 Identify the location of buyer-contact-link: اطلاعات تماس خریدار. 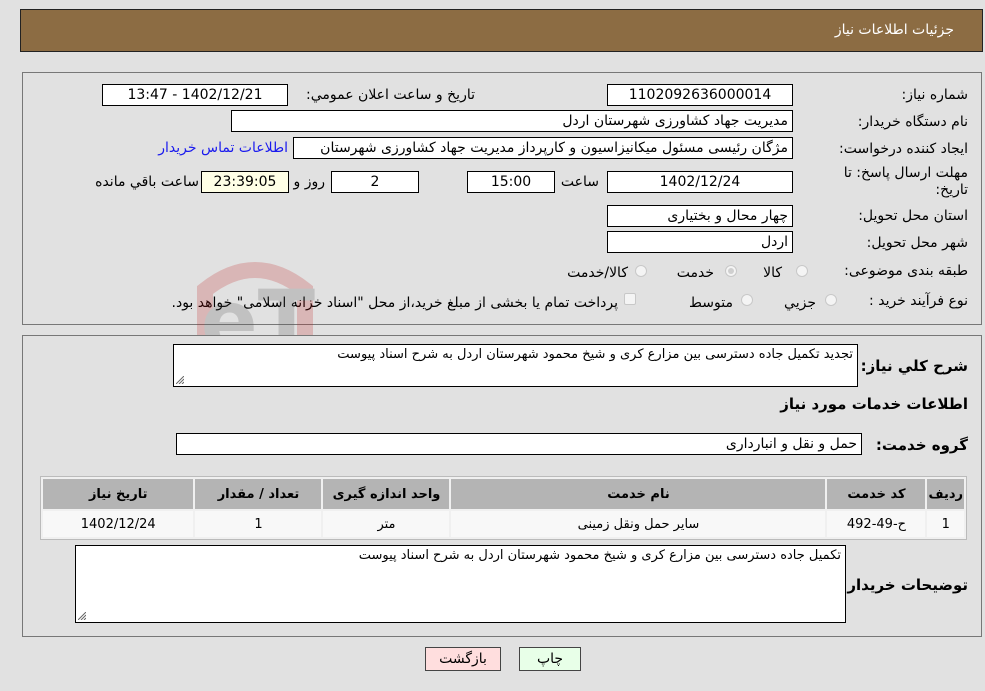
(223, 148).